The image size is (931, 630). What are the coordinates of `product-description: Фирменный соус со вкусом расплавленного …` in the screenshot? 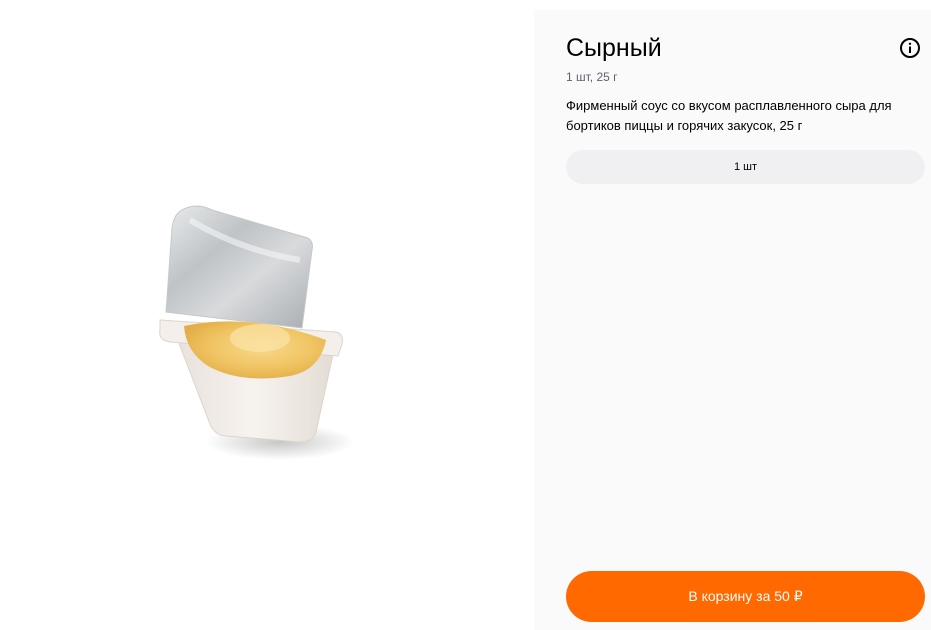 It's located at (729, 115).